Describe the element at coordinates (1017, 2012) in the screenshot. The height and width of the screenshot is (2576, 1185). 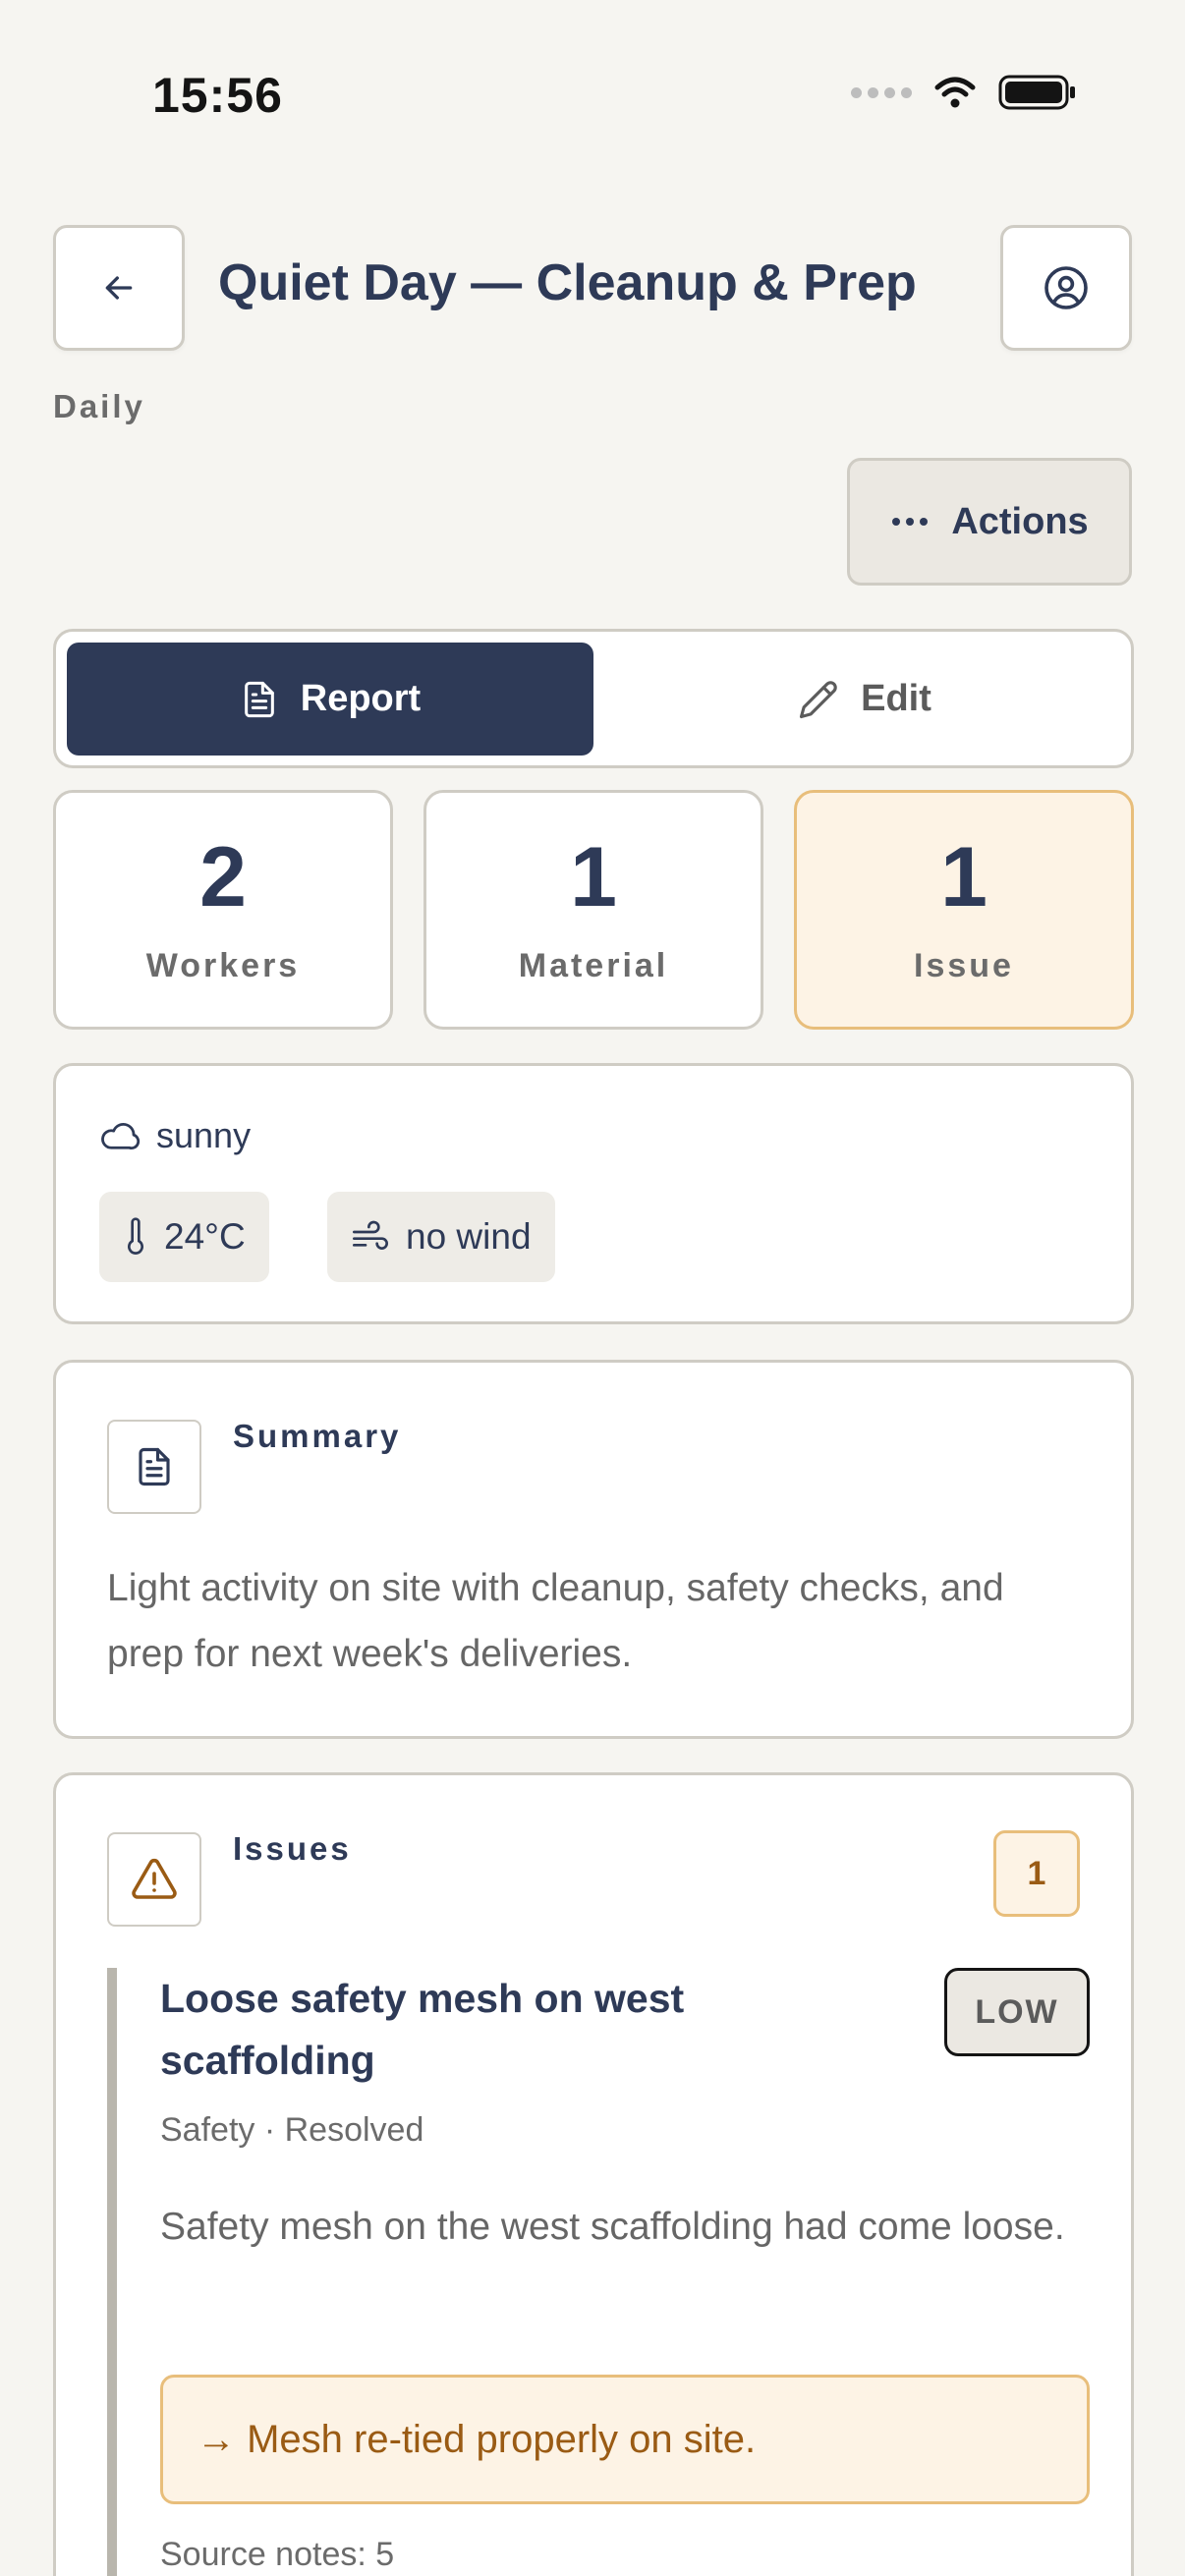
I see `severity-badge: LOW` at that location.